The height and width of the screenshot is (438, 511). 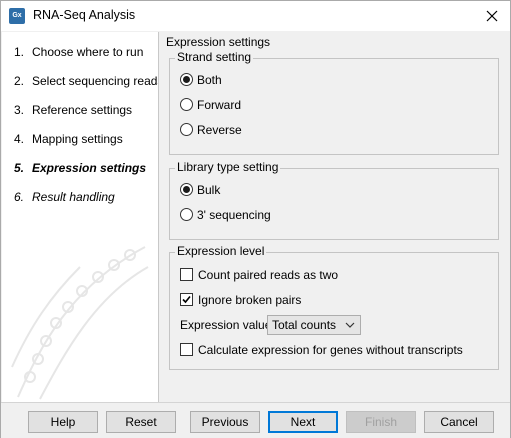 I want to click on step-5-current: 5. Expression settings, so click(x=86, y=174).